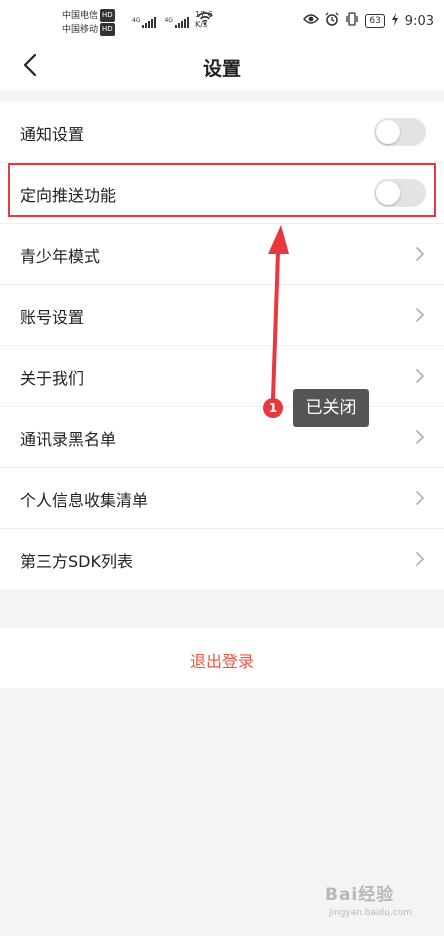  I want to click on status-right: 63 9:03, so click(368, 21).